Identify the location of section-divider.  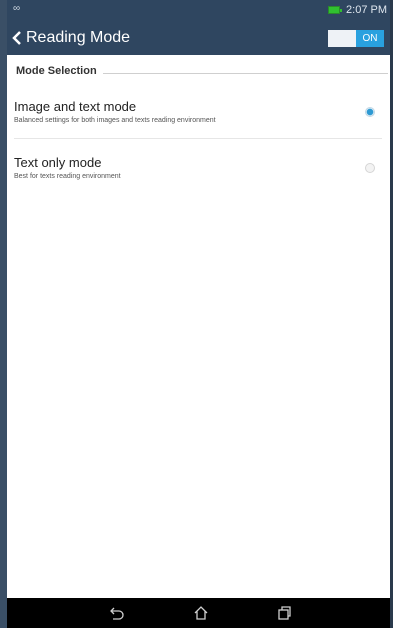
(245, 73).